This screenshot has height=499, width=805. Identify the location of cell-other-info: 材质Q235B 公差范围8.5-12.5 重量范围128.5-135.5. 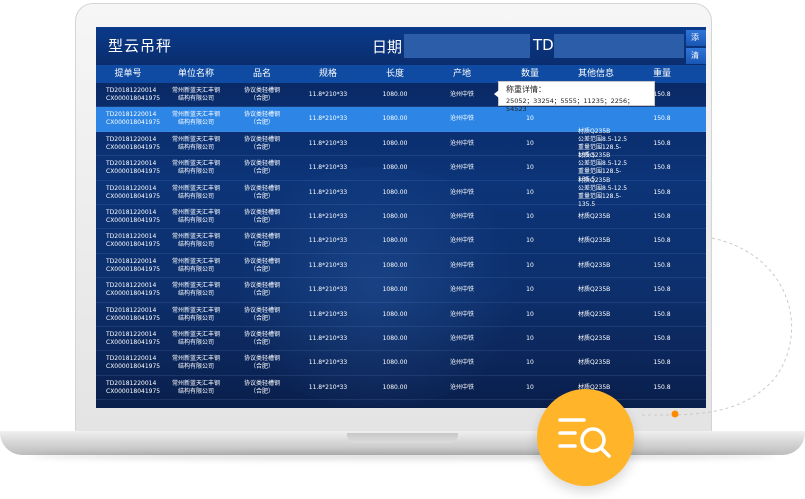
(604, 192).